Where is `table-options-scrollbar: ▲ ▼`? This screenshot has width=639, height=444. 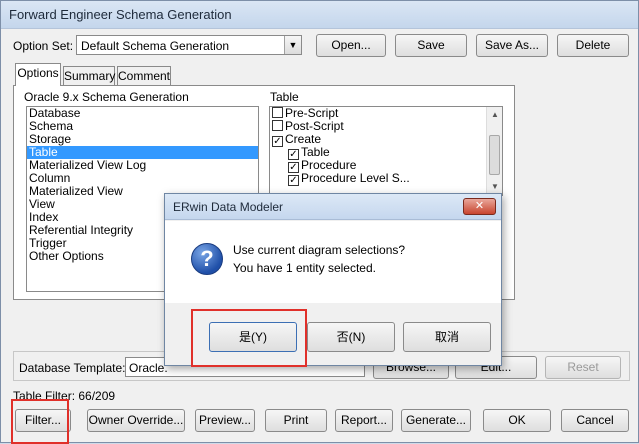 table-options-scrollbar: ▲ ▼ is located at coordinates (494, 151).